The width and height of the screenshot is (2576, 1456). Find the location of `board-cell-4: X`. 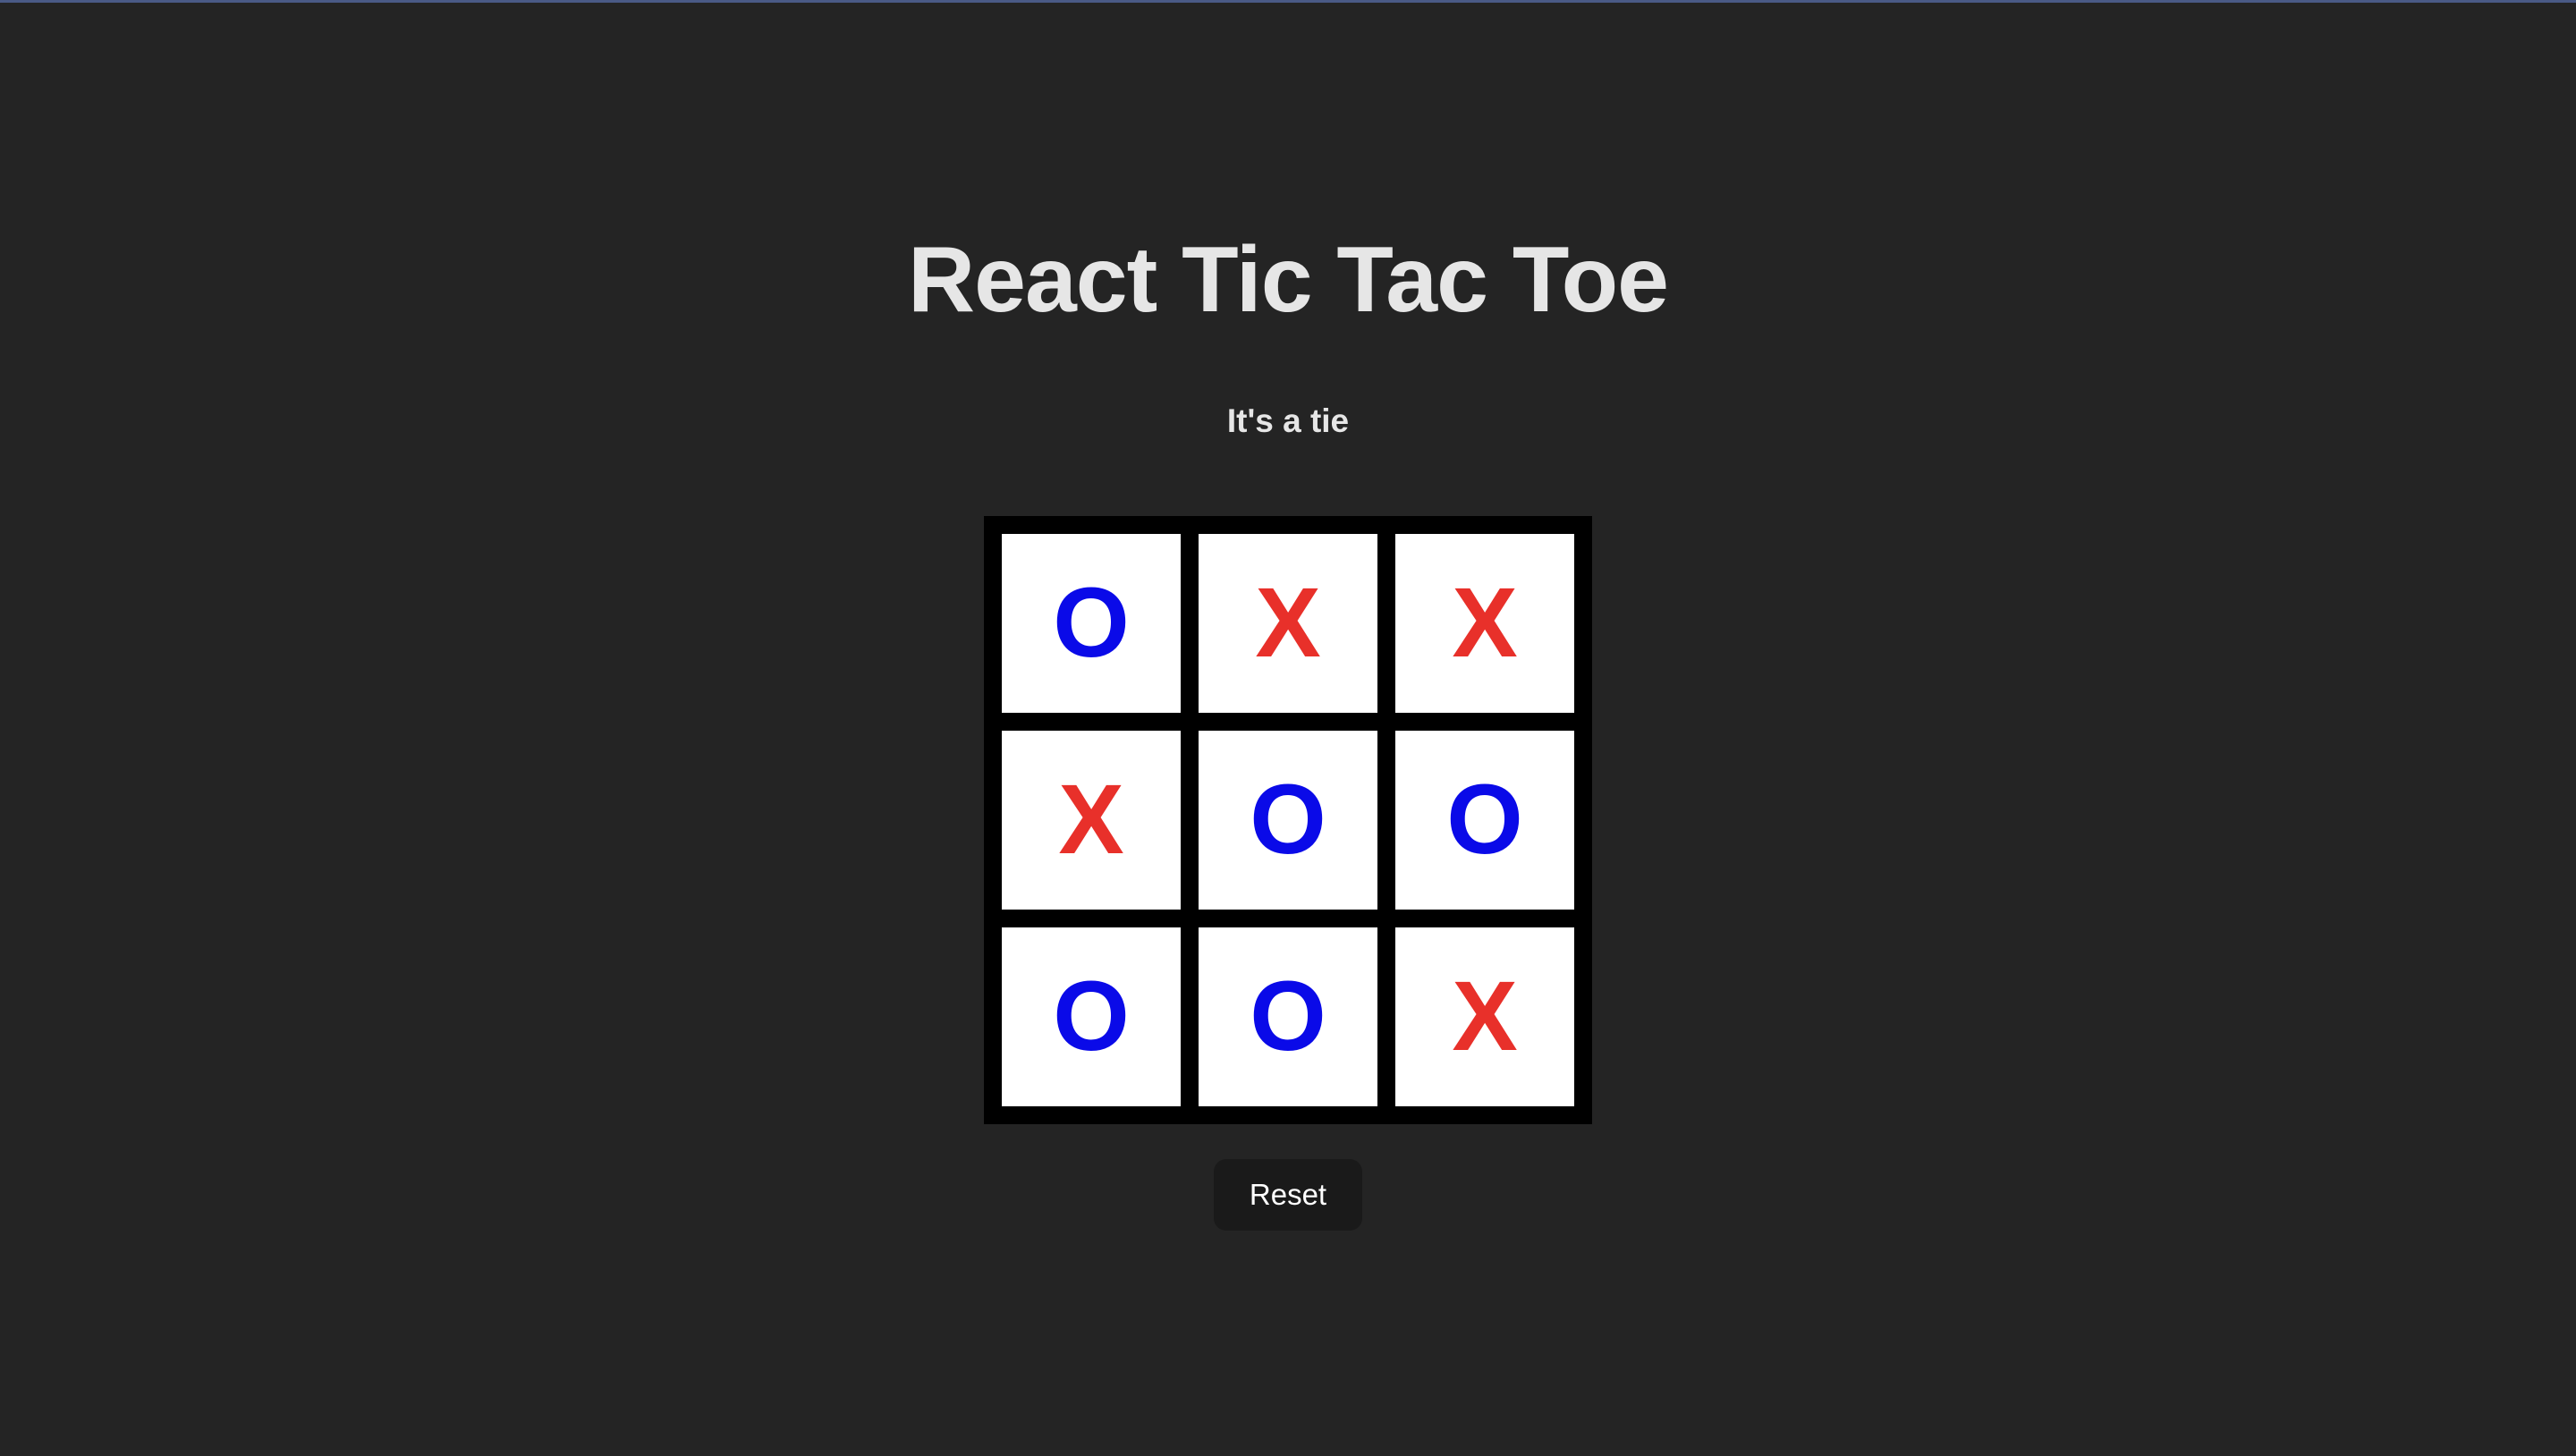

board-cell-4: X is located at coordinates (1091, 820).